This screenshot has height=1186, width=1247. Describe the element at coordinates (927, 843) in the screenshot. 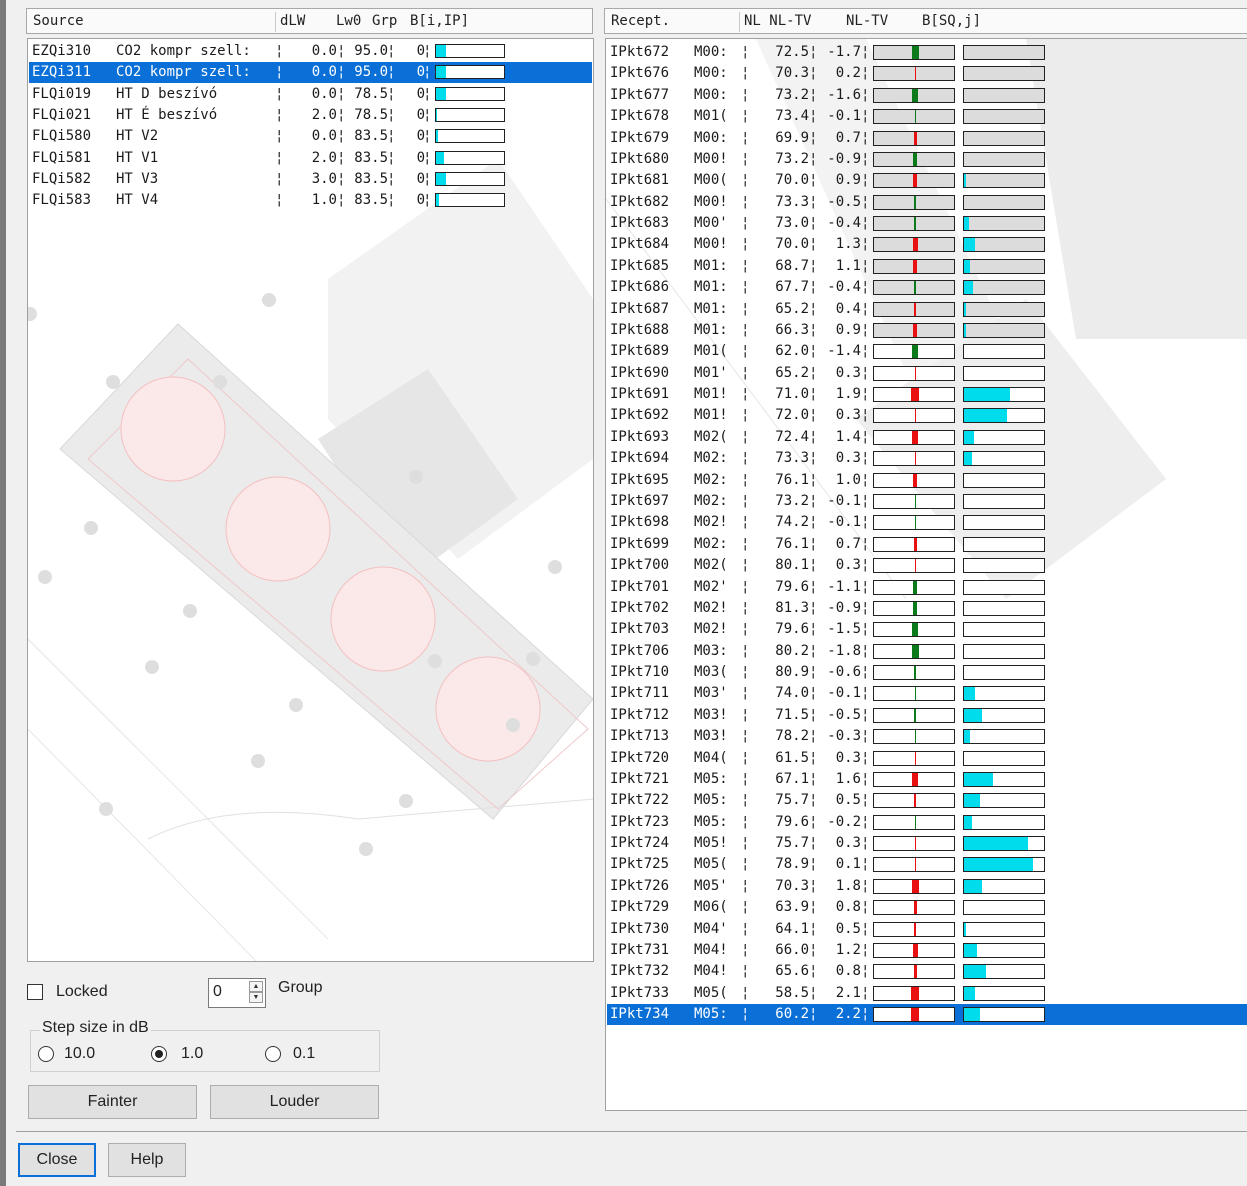

I see `receptor-row: IPkt724 M05! ¦ 75.7 ¦ 0.3 ¦` at that location.